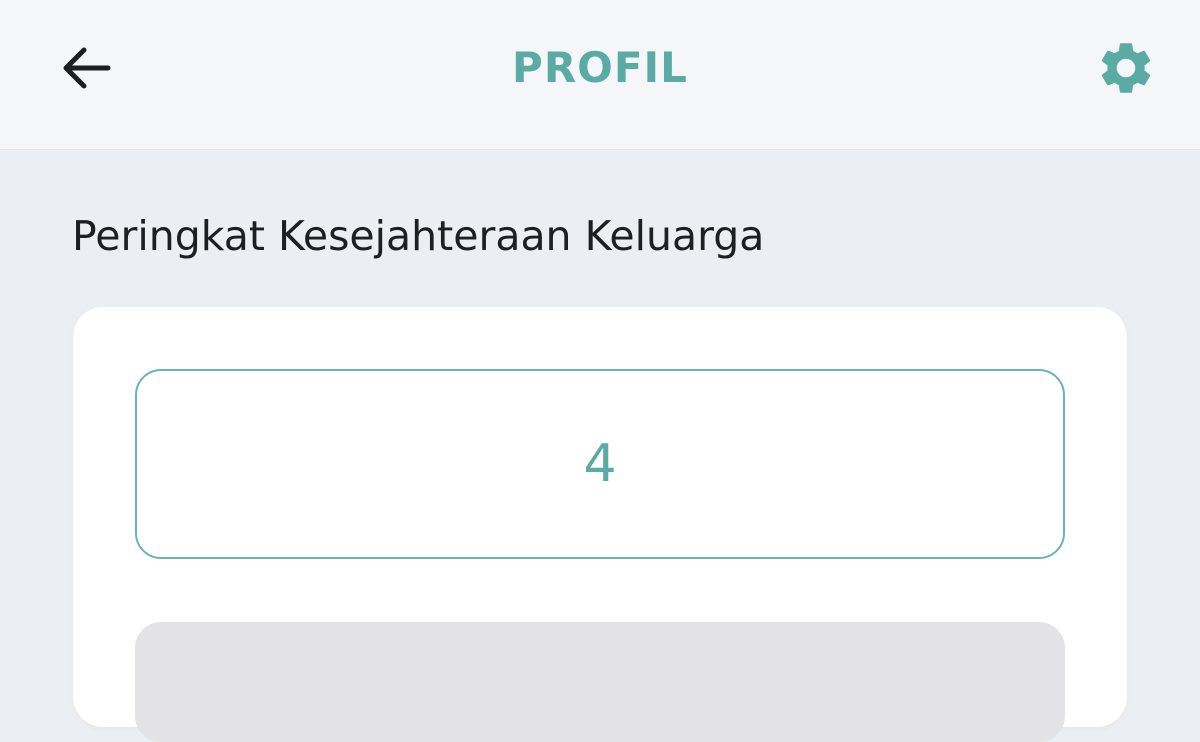 The height and width of the screenshot is (742, 1200). I want to click on loading-placeholder, so click(600, 682).